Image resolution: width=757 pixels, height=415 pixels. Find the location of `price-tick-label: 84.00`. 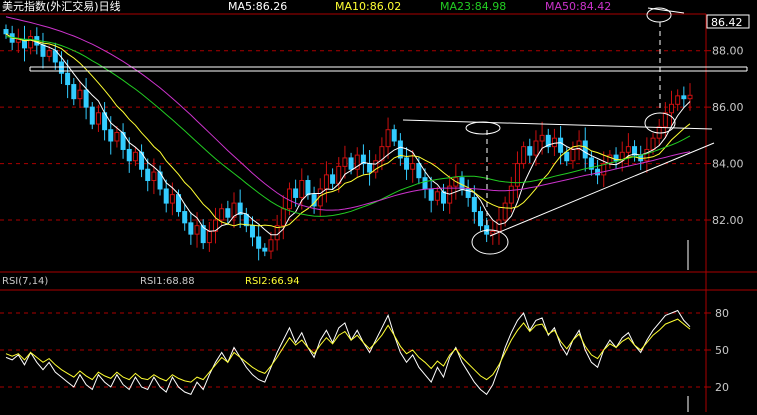

price-tick-label: 84.00 is located at coordinates (728, 164).